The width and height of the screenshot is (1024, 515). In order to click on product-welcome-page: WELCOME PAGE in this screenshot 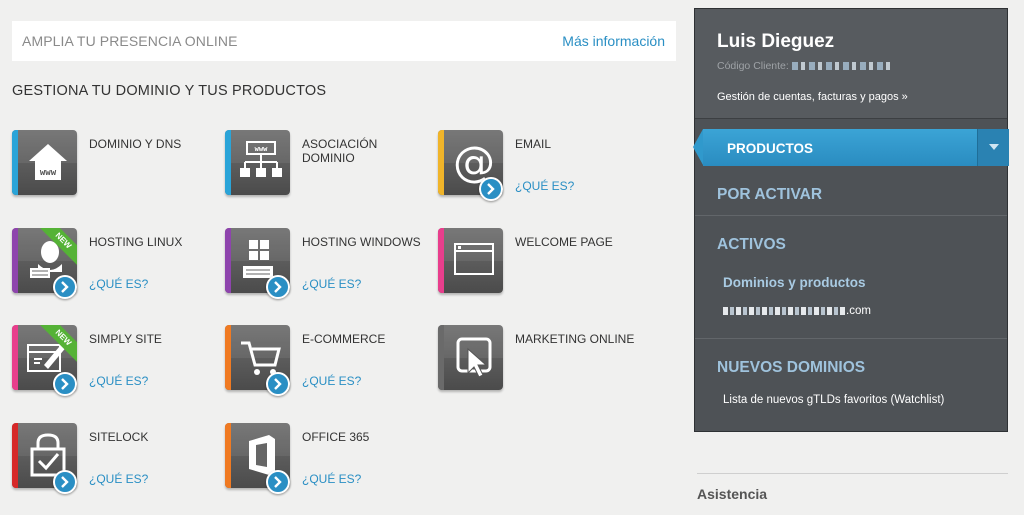, I will do `click(540, 263)`.